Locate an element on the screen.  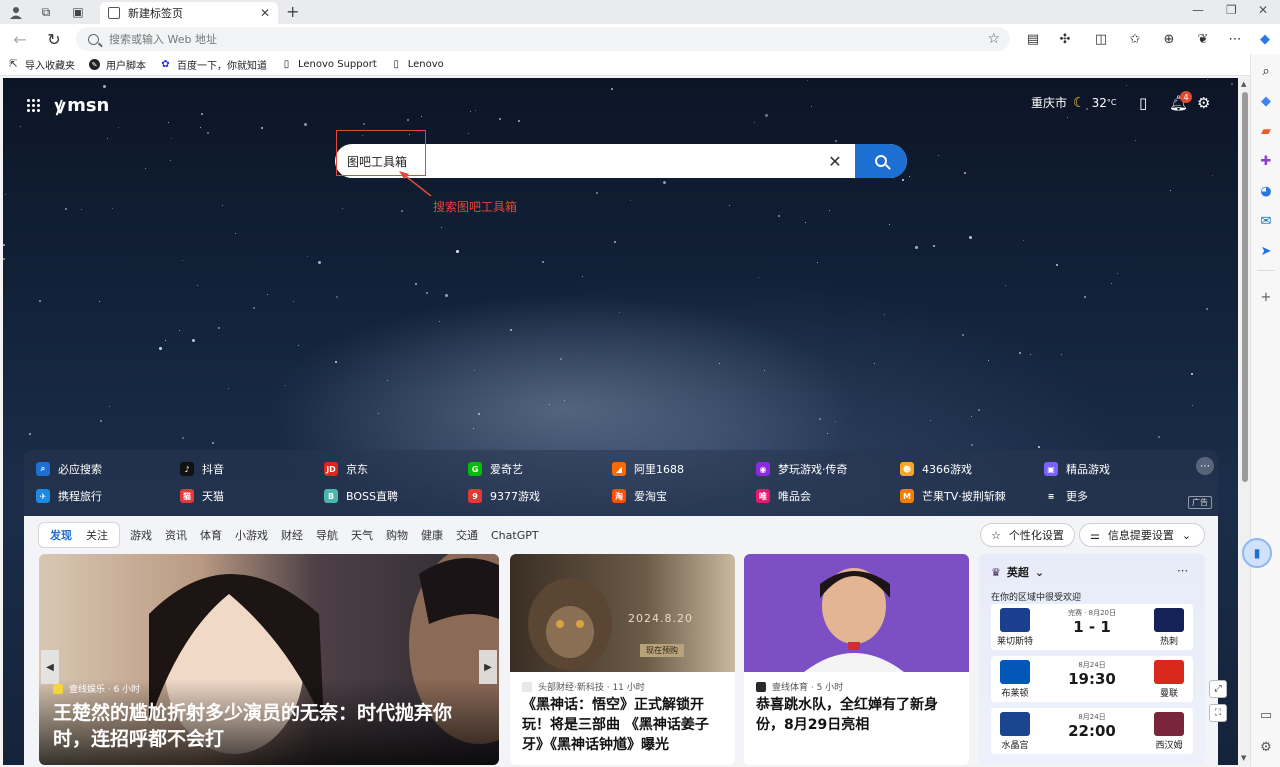
vertical-tabs-icon: ▣ is located at coordinates (78, 12).